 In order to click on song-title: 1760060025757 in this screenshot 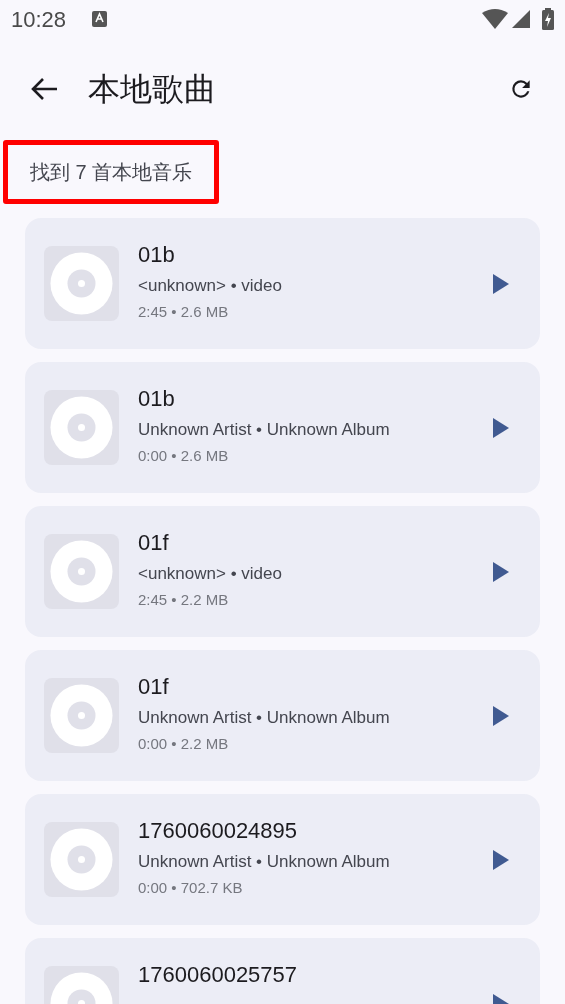, I will do `click(218, 975)`.